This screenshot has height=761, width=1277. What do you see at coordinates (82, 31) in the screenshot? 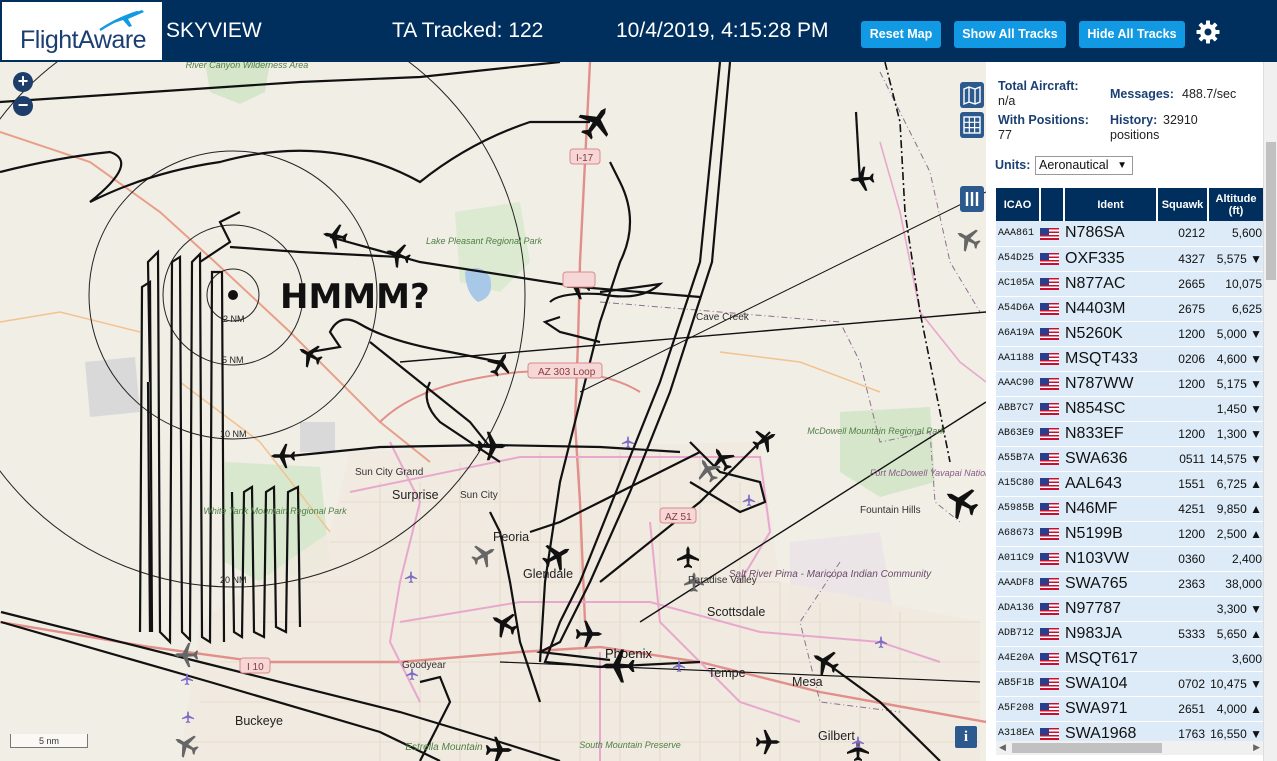
I see `flightaware-logo: FlightAware` at bounding box center [82, 31].